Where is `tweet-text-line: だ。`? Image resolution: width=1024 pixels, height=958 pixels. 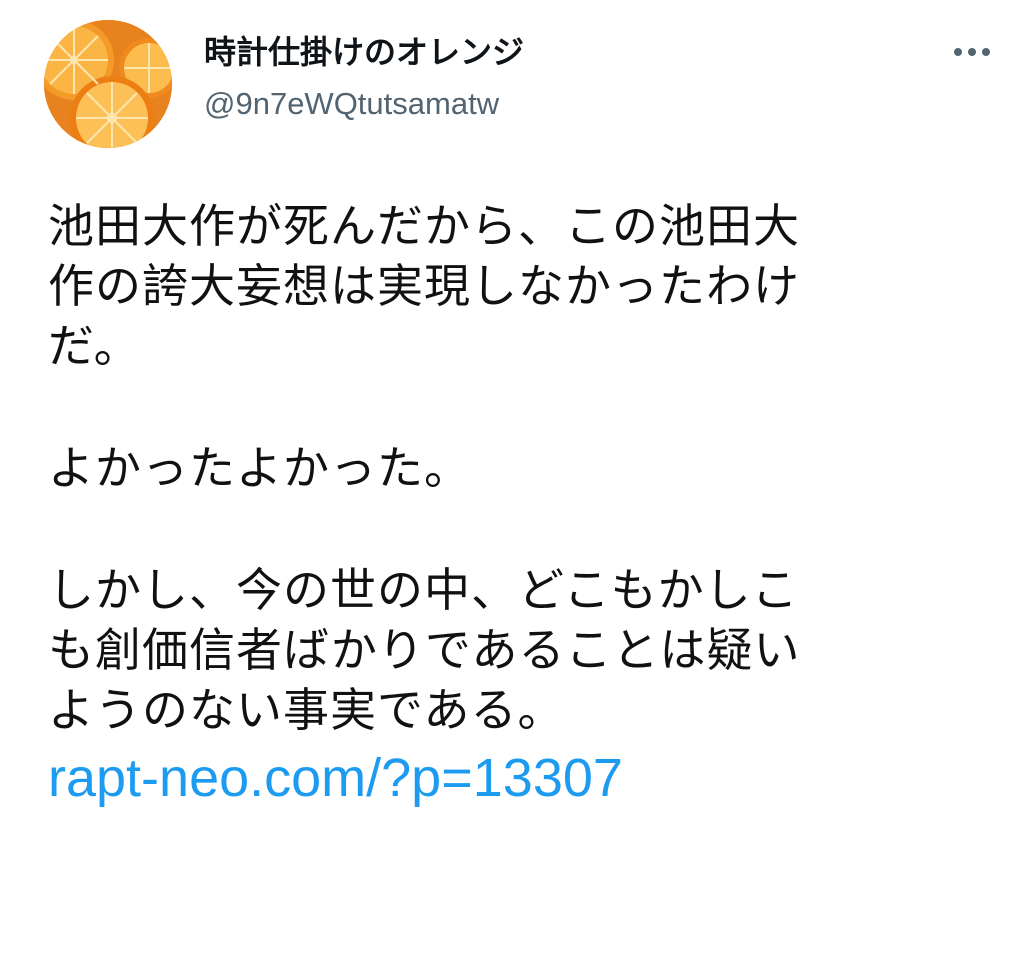
tweet-text-line: だ。 is located at coordinates (94, 346).